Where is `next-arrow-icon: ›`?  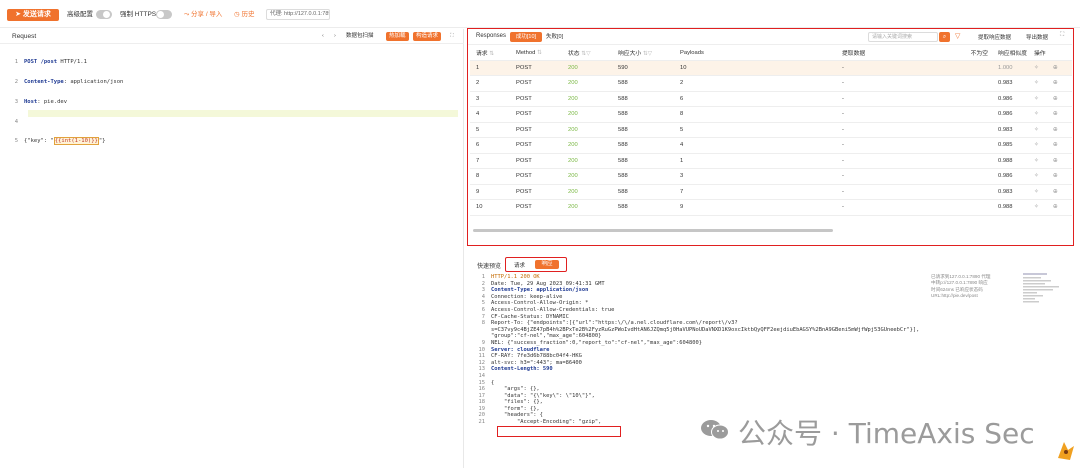 next-arrow-icon: › is located at coordinates (335, 36).